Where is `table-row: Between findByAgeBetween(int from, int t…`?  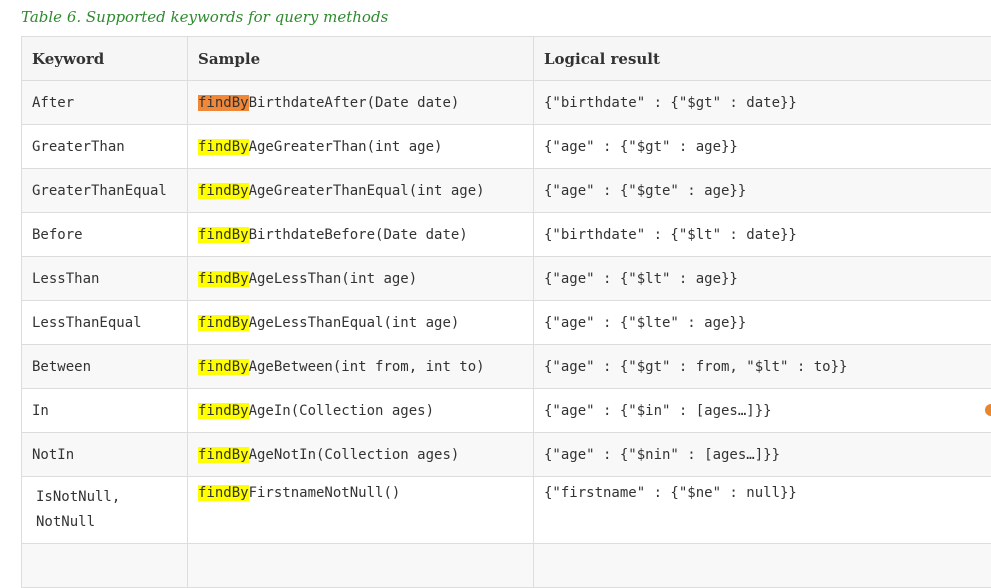
table-row: Between findByAgeBetween(int from, int t… is located at coordinates (506, 367).